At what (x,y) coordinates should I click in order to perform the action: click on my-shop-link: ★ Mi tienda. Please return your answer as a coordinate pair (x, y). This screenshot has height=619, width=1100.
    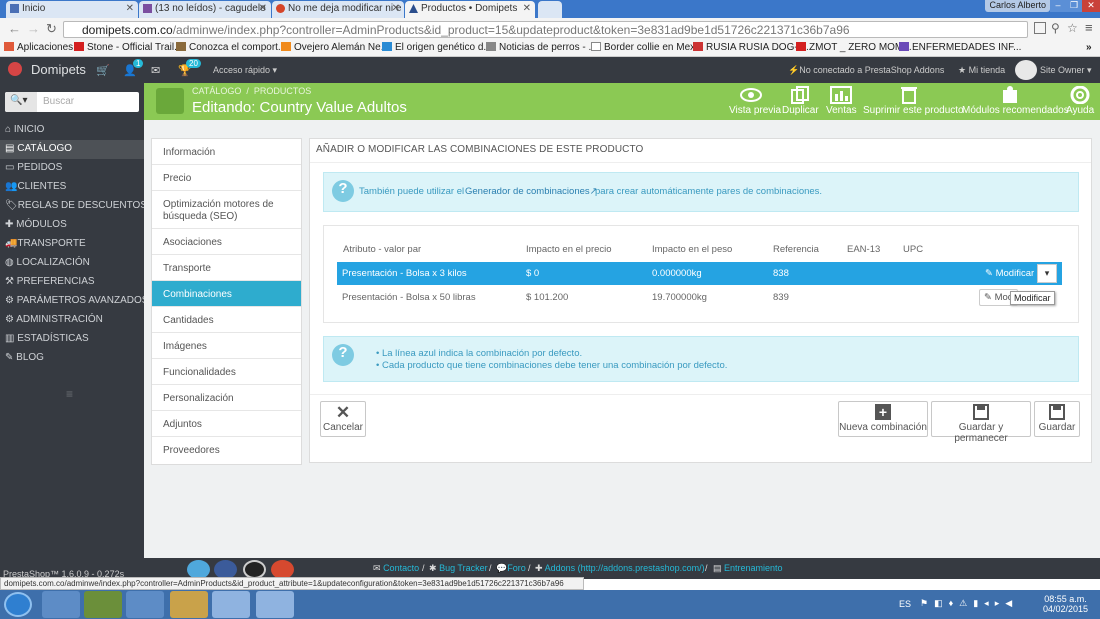
    Looking at the image, I should click on (981, 70).